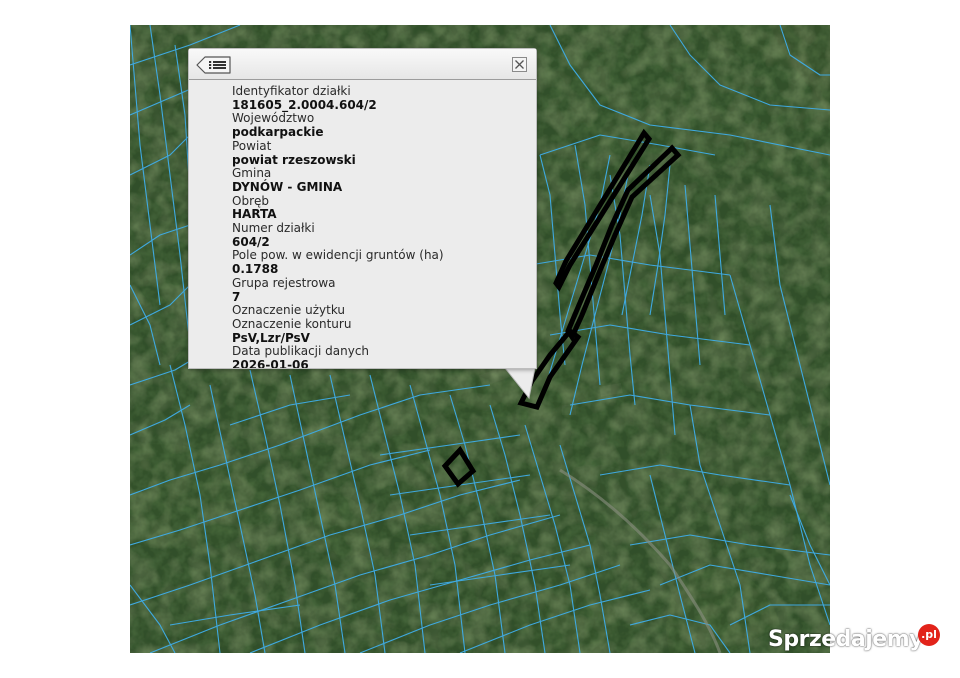 The height and width of the screenshot is (678, 960). What do you see at coordinates (520, 384) in the screenshot?
I see `popup-pointer` at bounding box center [520, 384].